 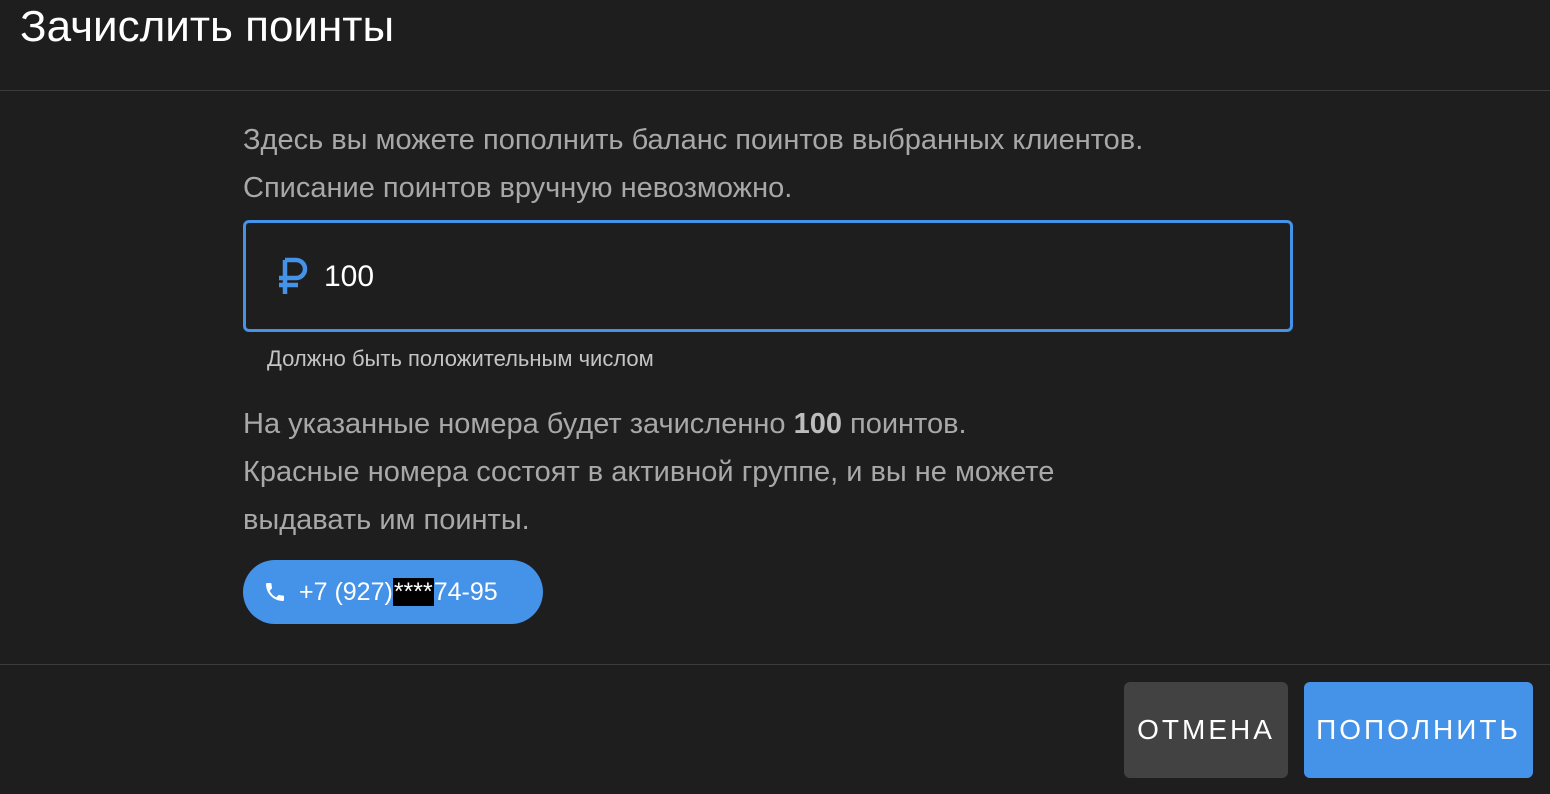 What do you see at coordinates (1418, 730) in the screenshot?
I see `submit-button: ПОПОЛНИТЬ` at bounding box center [1418, 730].